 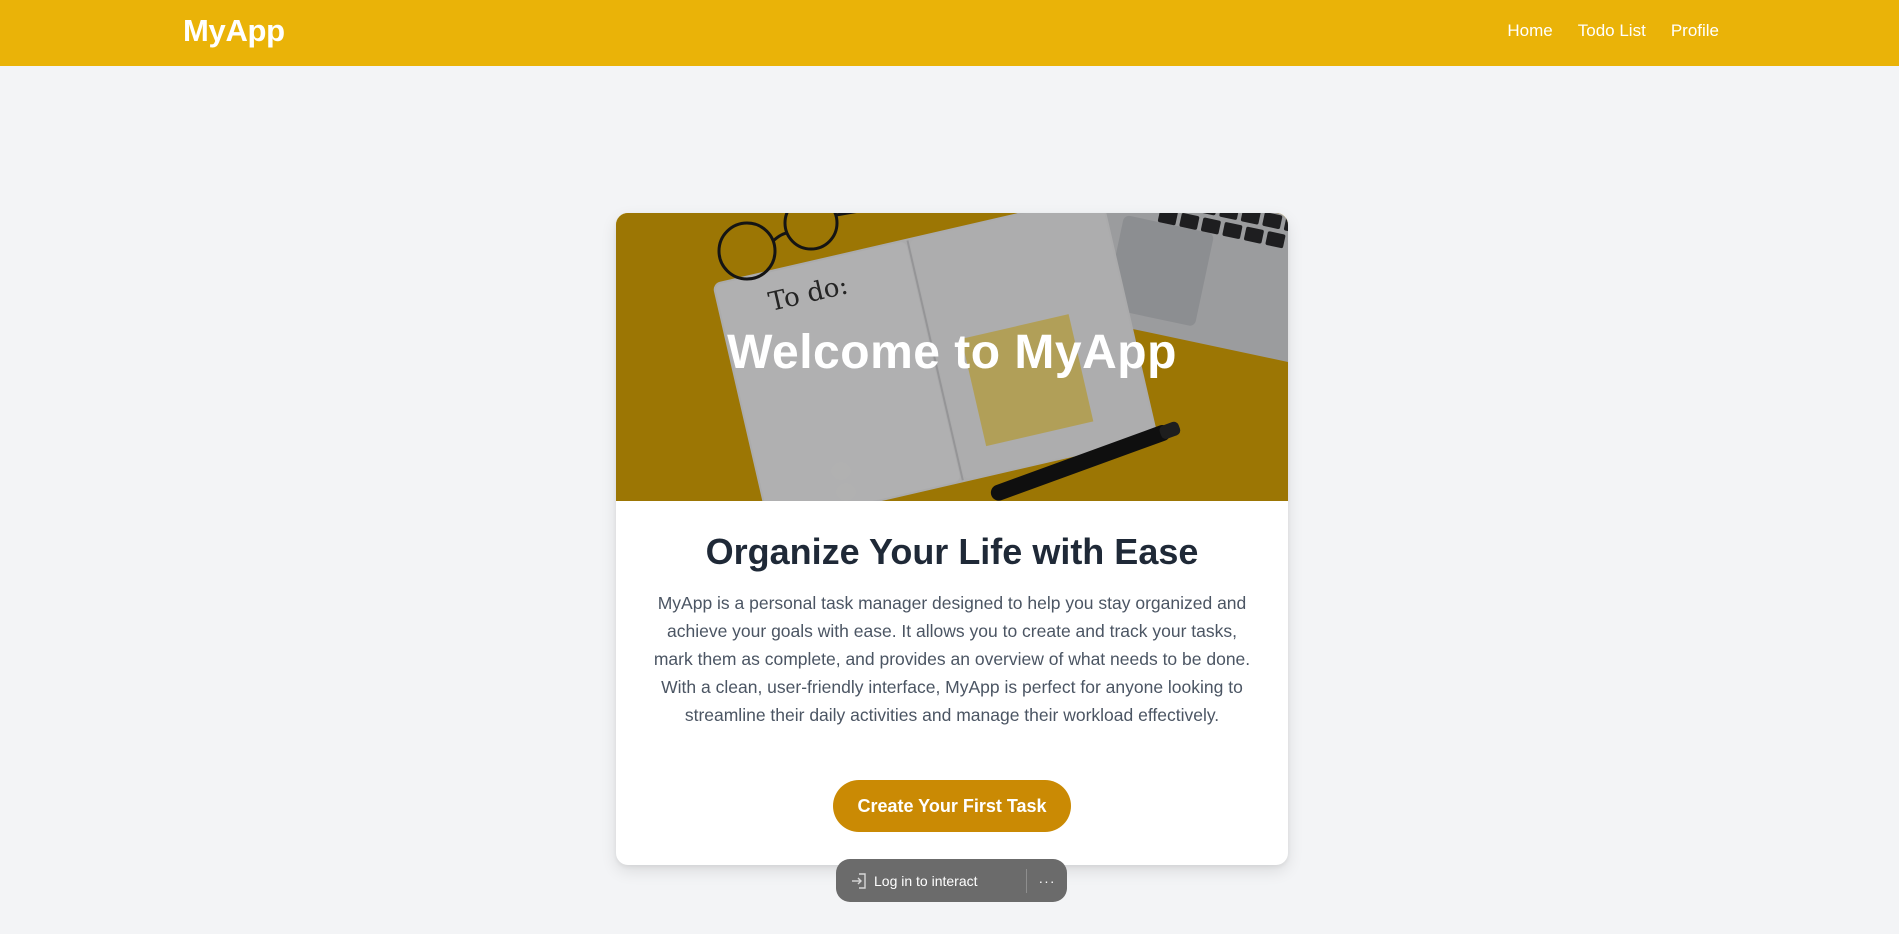 I want to click on hero-title: Welcome to MyApp, so click(x=952, y=352).